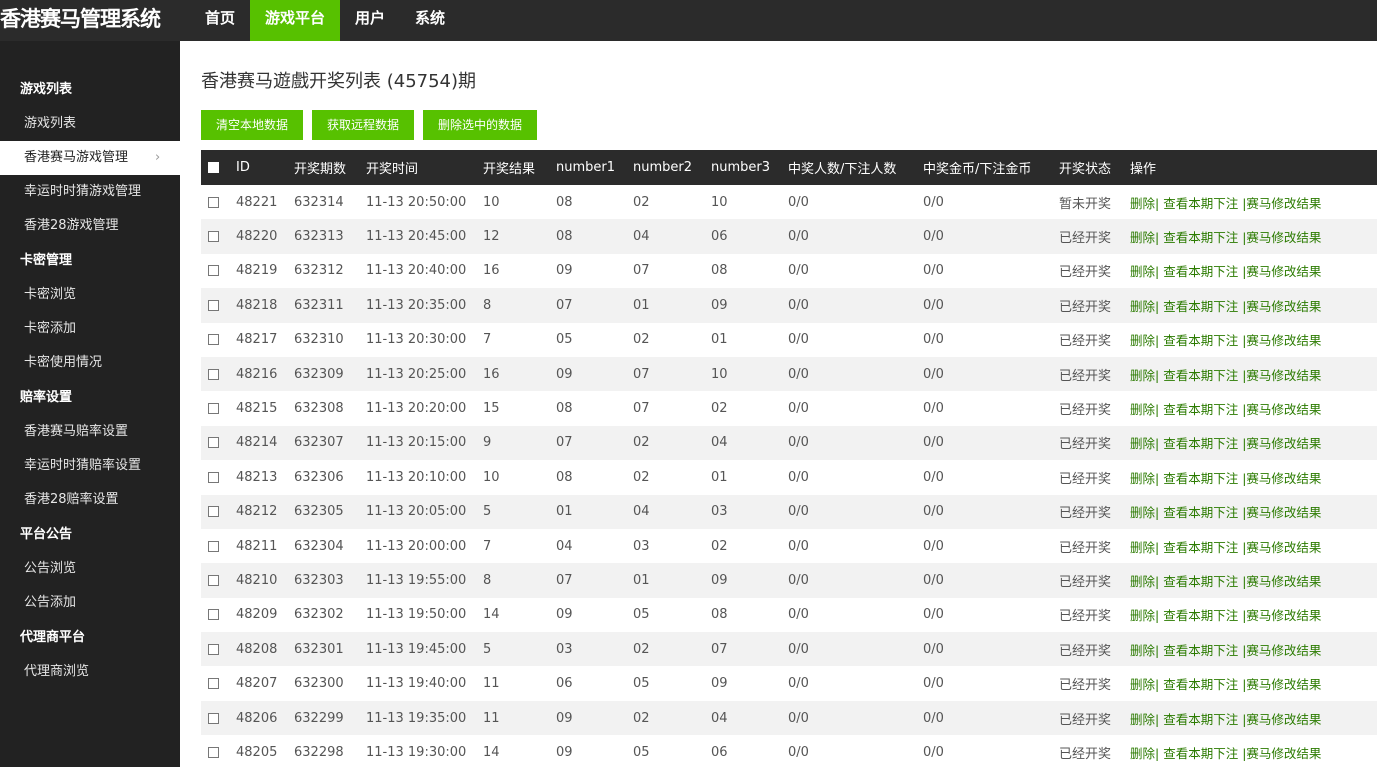 This screenshot has height=770, width=1377. Describe the element at coordinates (987, 511) in the screenshot. I see `table-cell: 0/0` at that location.